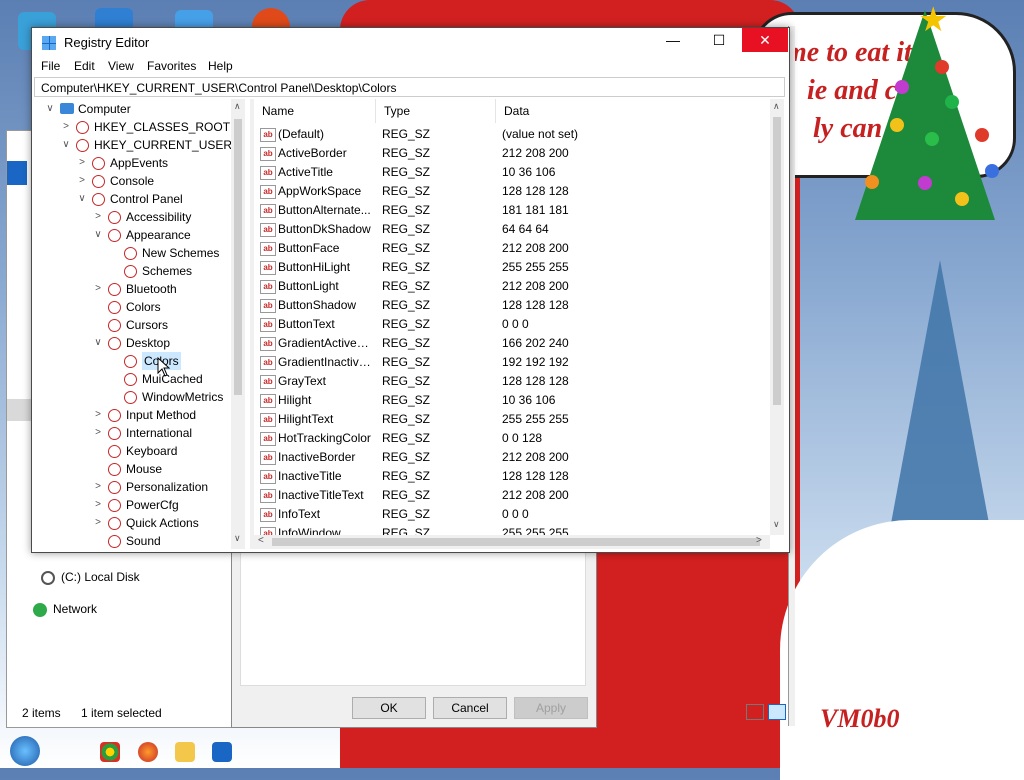 The height and width of the screenshot is (780, 1024). I want to click on start-button-icon, so click(25, 751).